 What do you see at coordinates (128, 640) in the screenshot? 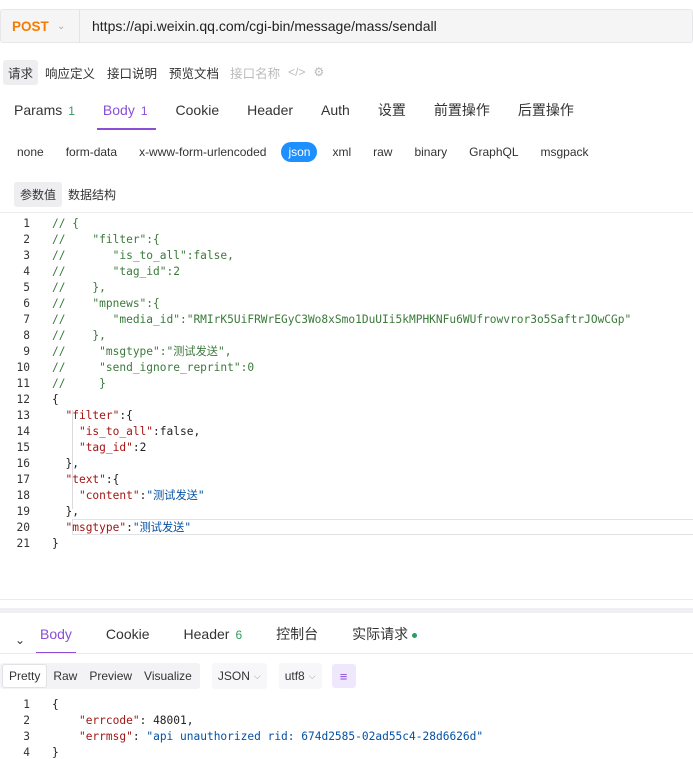
I see `tab-response-cookie: Cookie` at bounding box center [128, 640].